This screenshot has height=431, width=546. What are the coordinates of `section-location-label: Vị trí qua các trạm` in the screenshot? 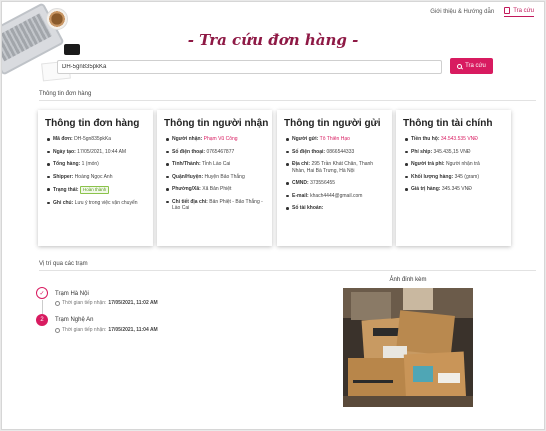 It's located at (63, 264).